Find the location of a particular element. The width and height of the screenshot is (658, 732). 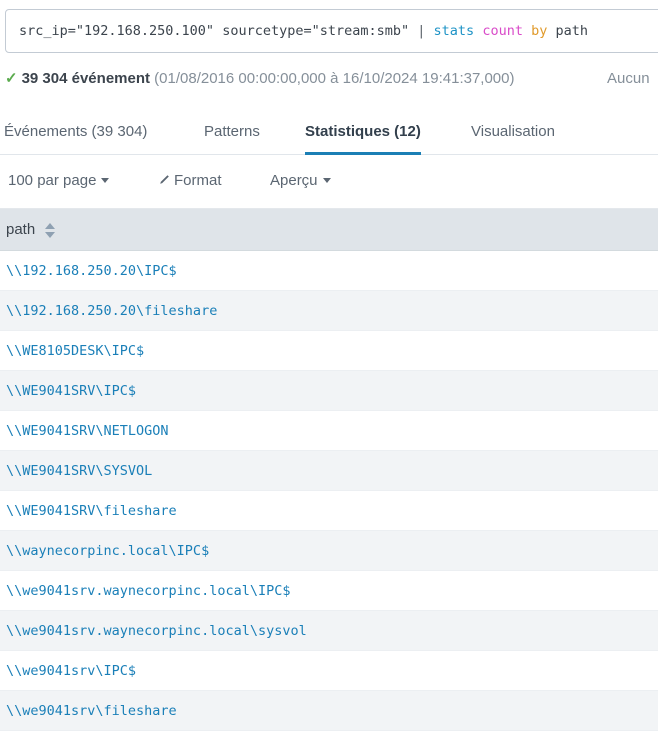

path-link: \\we9041srv.waynecorpinc.local\sysvol is located at coordinates (156, 631).